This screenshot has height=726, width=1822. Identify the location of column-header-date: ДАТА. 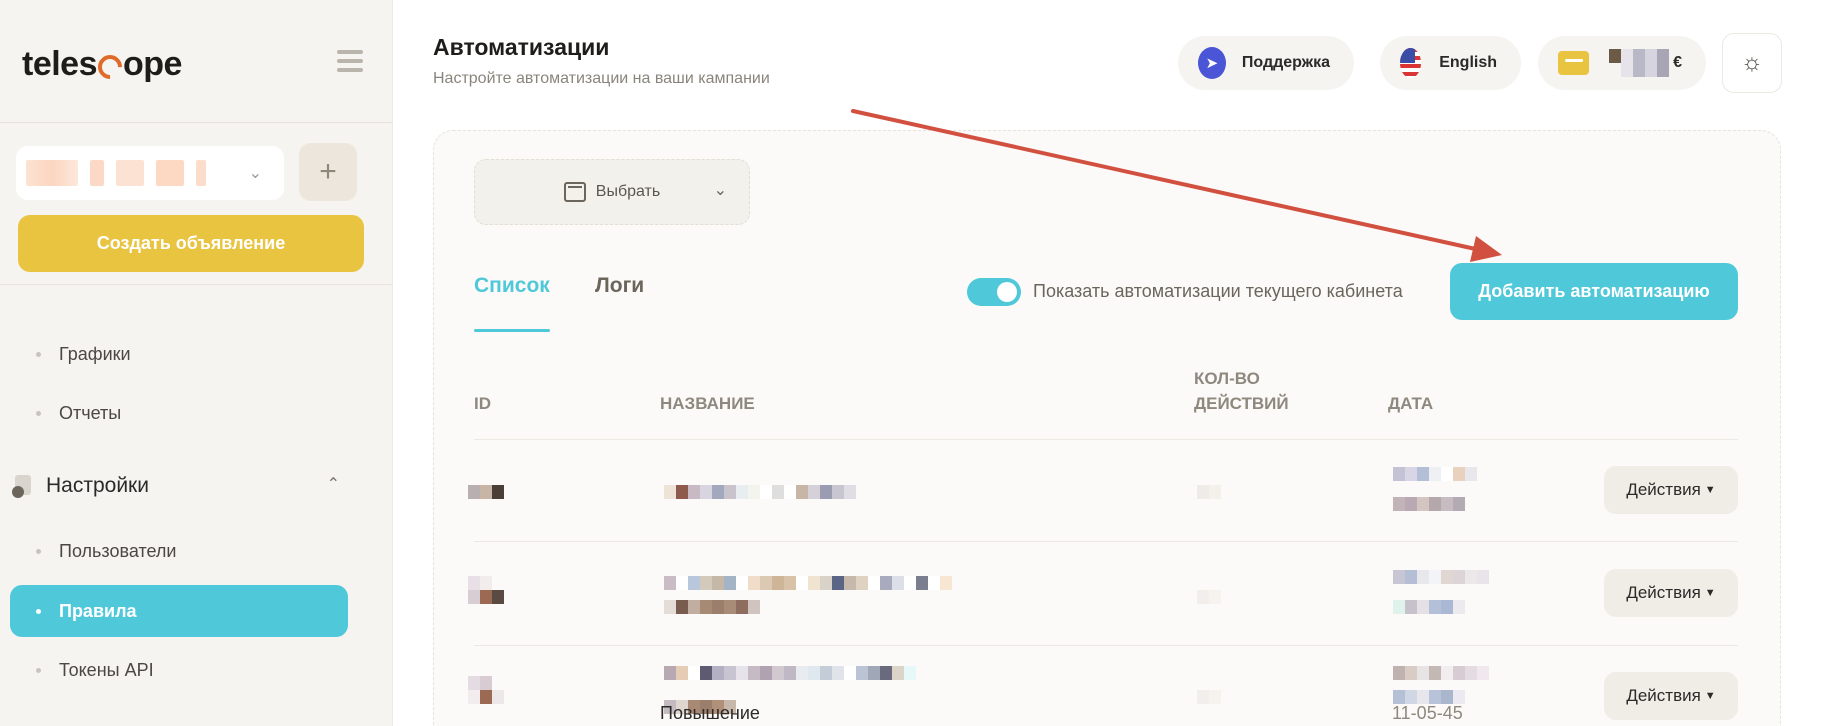
(1411, 403).